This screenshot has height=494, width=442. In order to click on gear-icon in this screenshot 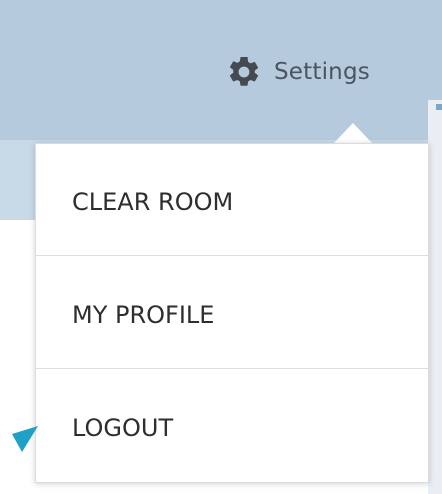, I will do `click(244, 71)`.